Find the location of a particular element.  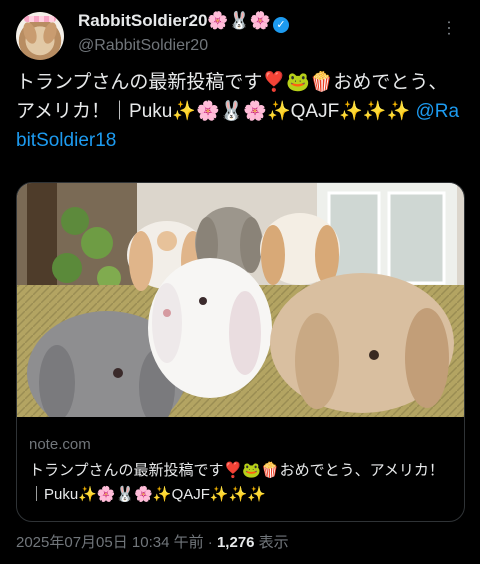

verified-badge-icon: ✓ is located at coordinates (280, 25).